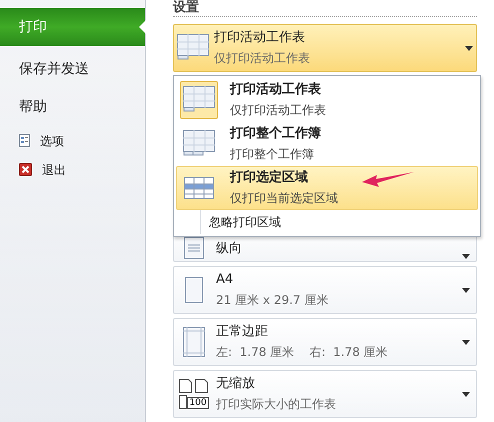 Image resolution: width=494 pixels, height=422 pixels. Describe the element at coordinates (262, 58) in the screenshot. I see `dropdown-subtitle: 仅打印活动工作表` at that location.